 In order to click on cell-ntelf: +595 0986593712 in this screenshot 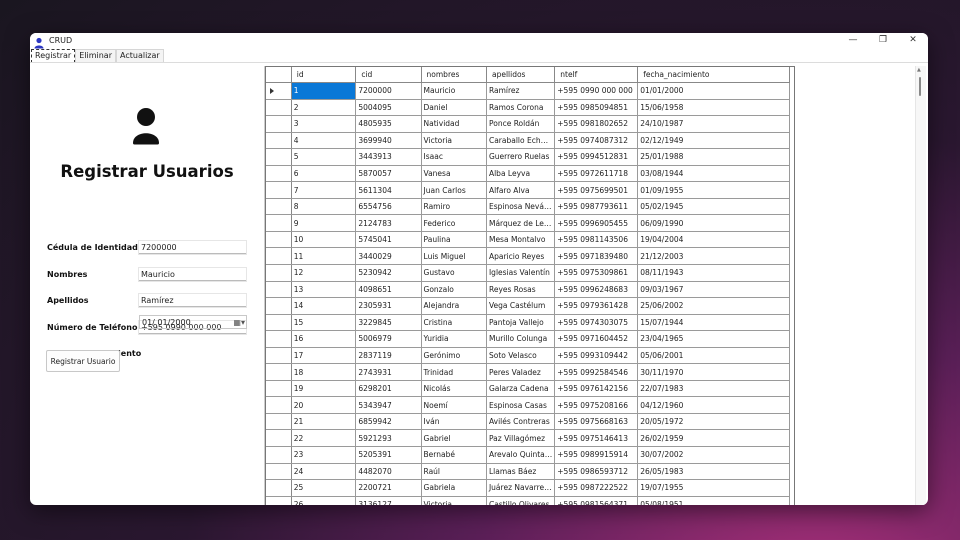, I will do `click(596, 472)`.